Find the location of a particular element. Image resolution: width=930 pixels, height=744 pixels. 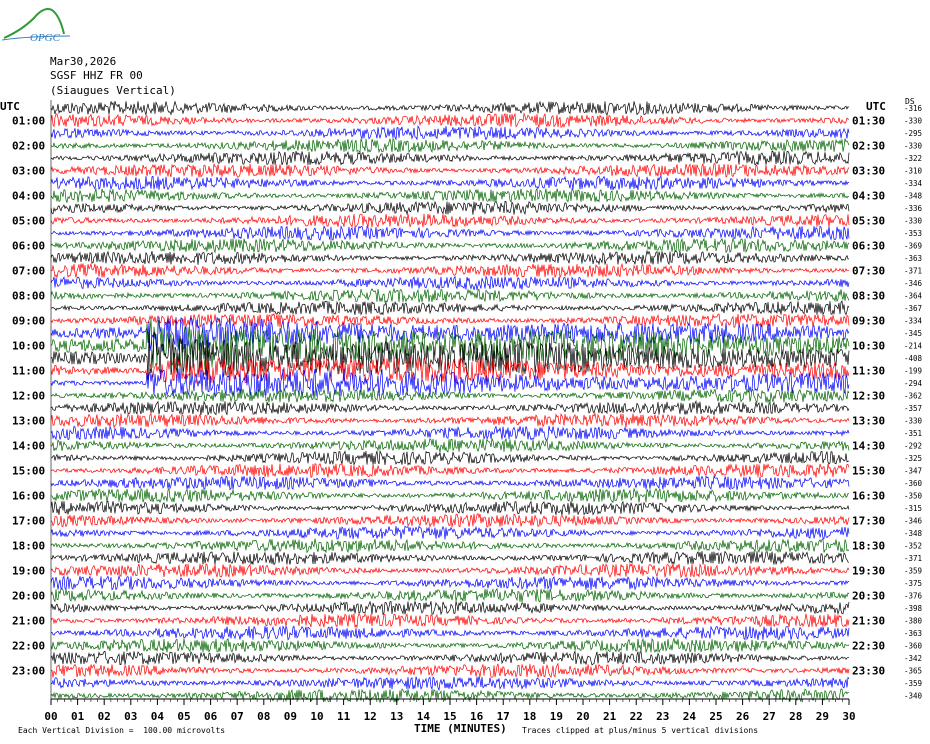

ds-value-label: -295 is located at coordinates (913, 133).